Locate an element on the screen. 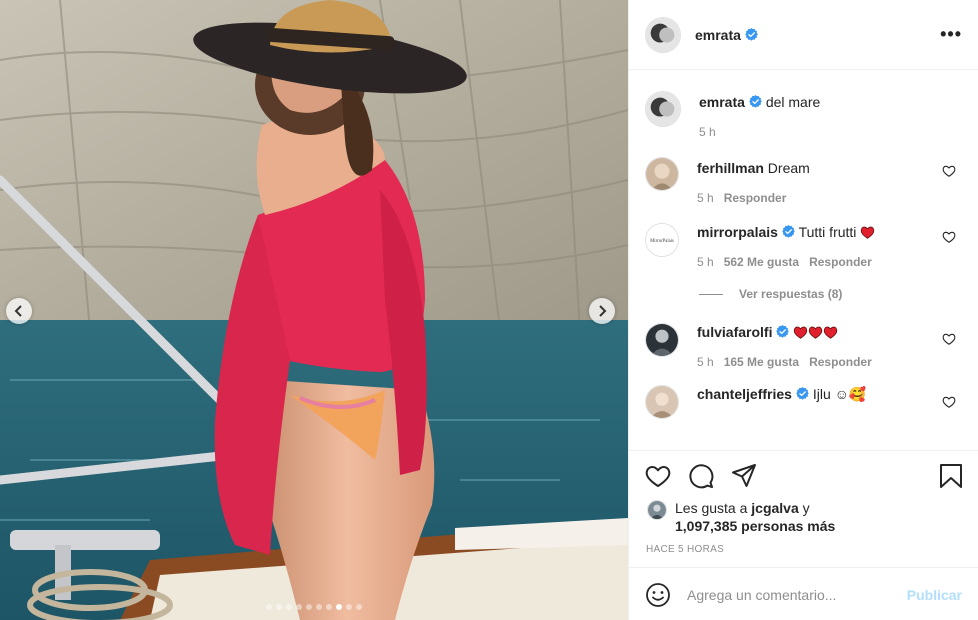 The image size is (978, 620). publish-button: Publicar is located at coordinates (934, 595).